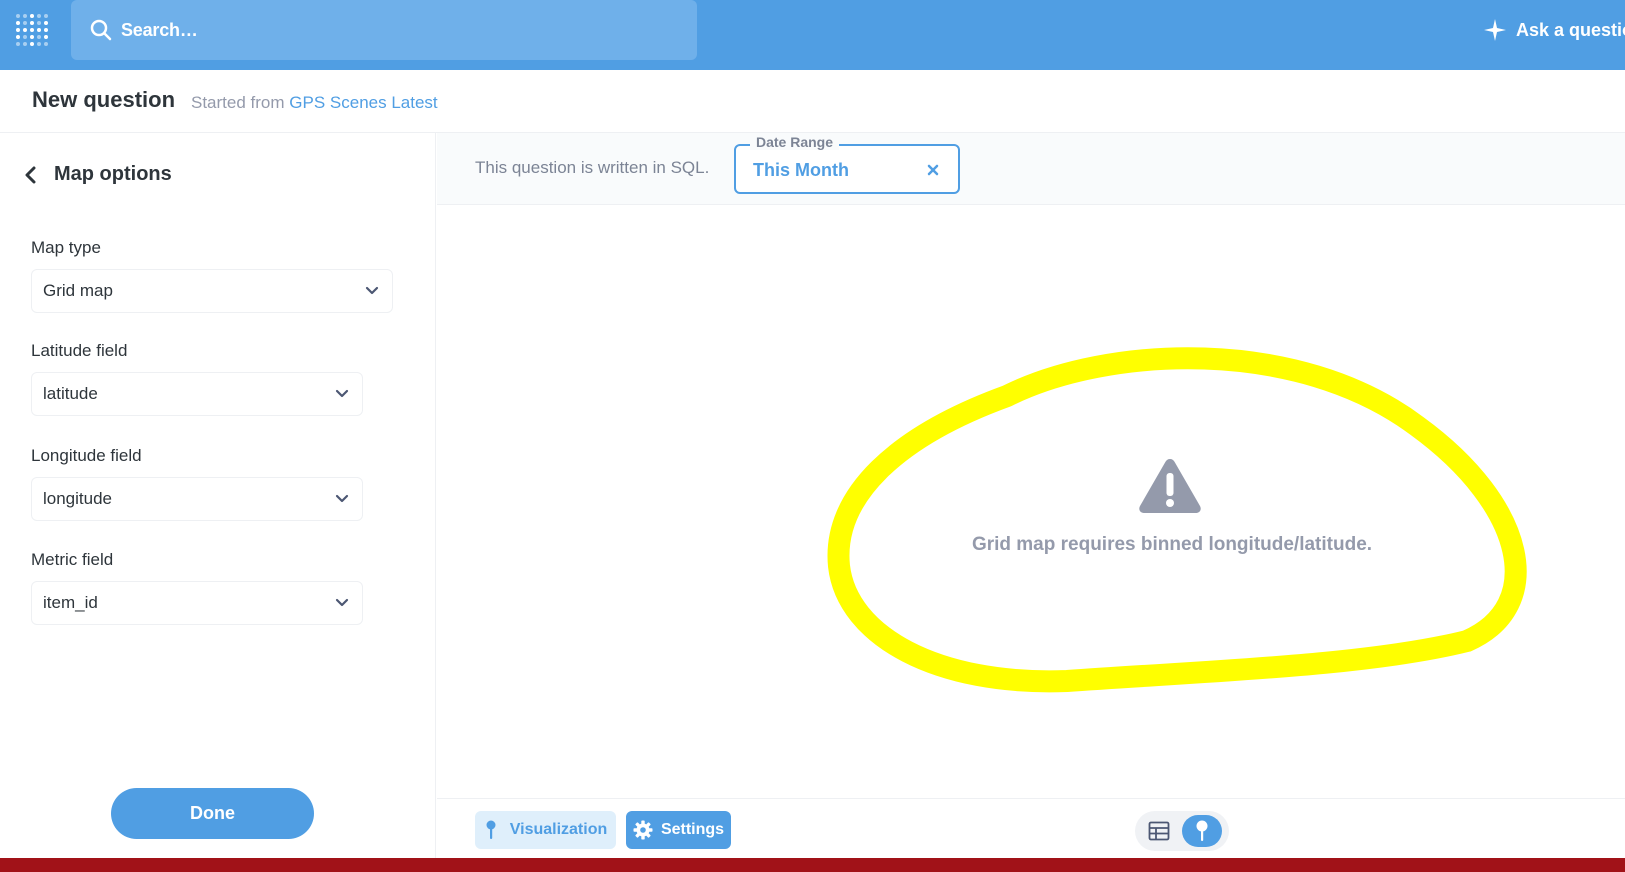 The width and height of the screenshot is (1625, 872). I want to click on settings-button: Settings, so click(678, 830).